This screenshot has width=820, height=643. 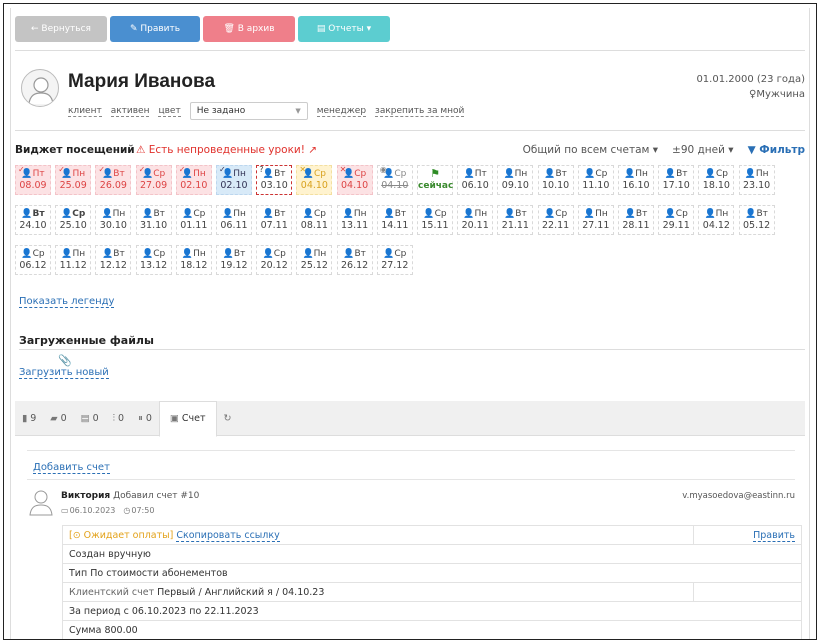 What do you see at coordinates (85, 111) in the screenshot?
I see `status-client-link: клиент` at bounding box center [85, 111].